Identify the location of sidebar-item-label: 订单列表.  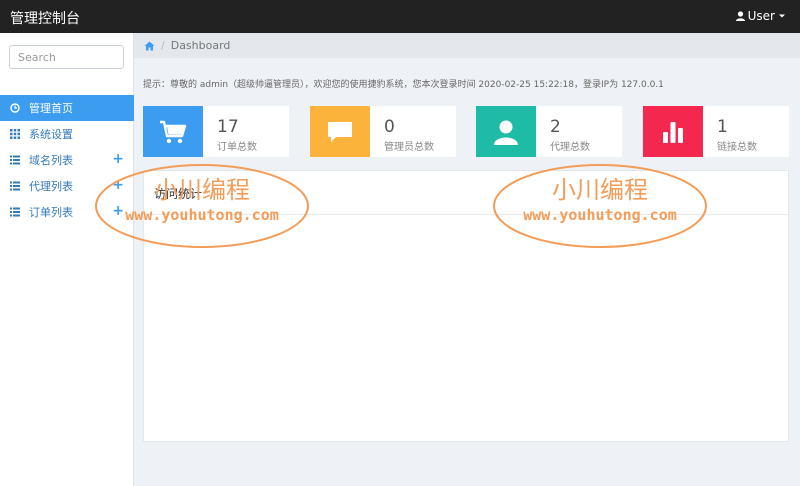
(51, 212).